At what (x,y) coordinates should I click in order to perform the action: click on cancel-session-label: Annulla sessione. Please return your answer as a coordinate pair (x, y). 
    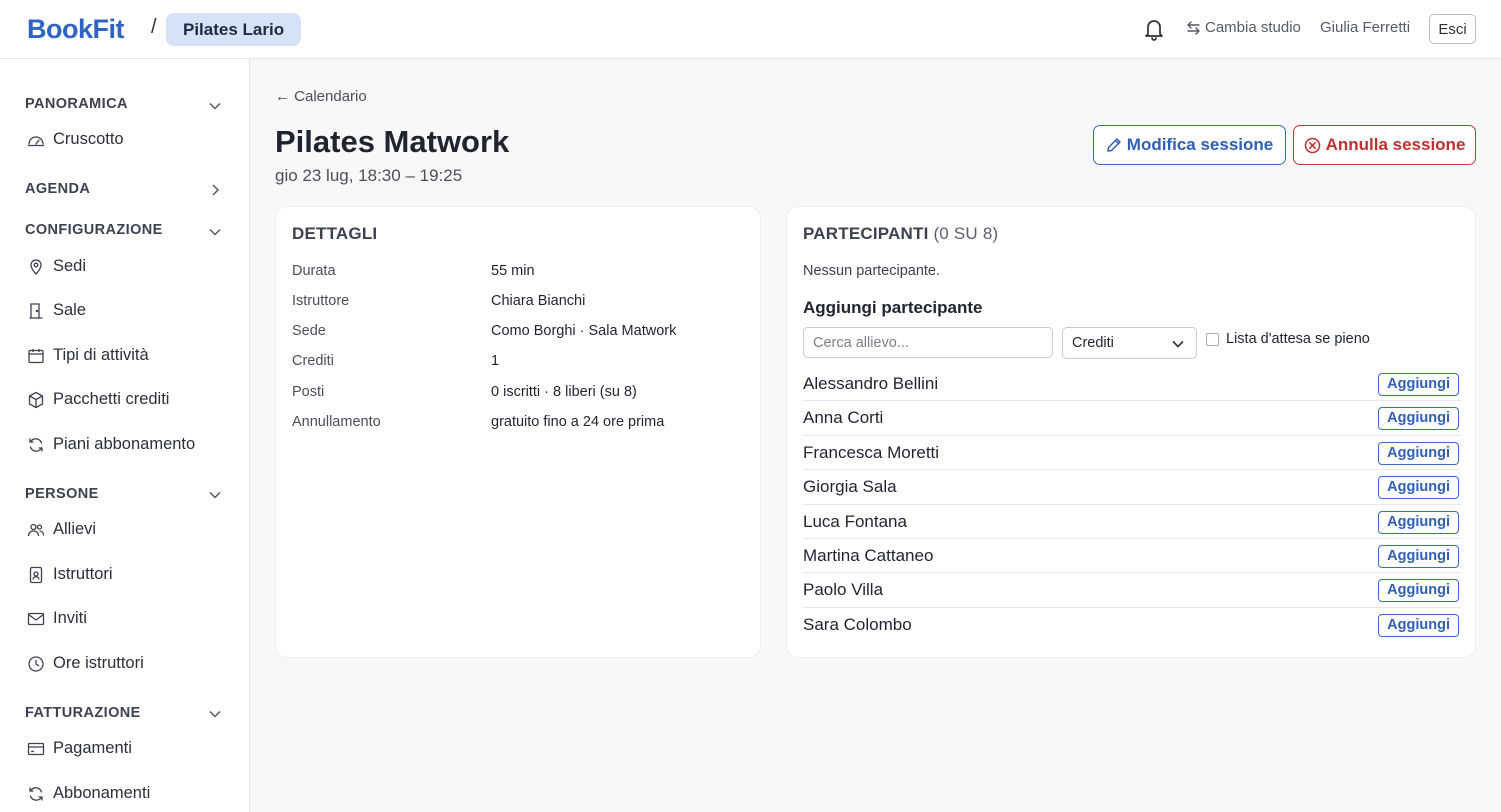
    Looking at the image, I should click on (1395, 144).